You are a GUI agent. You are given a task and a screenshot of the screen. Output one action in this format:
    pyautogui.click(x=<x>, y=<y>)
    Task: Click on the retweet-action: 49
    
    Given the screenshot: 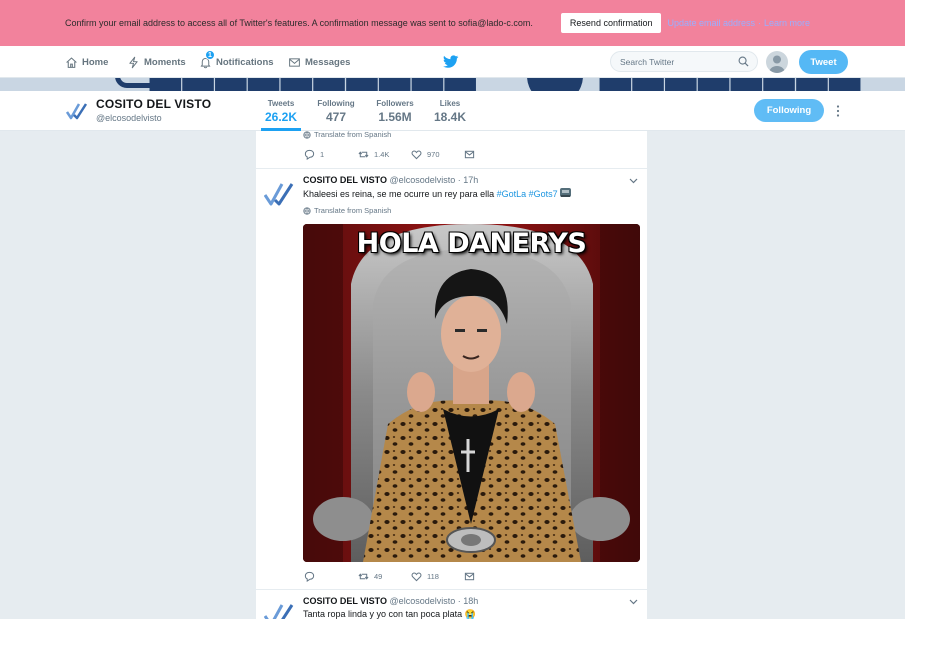 What is the action you would take?
    pyautogui.click(x=370, y=576)
    